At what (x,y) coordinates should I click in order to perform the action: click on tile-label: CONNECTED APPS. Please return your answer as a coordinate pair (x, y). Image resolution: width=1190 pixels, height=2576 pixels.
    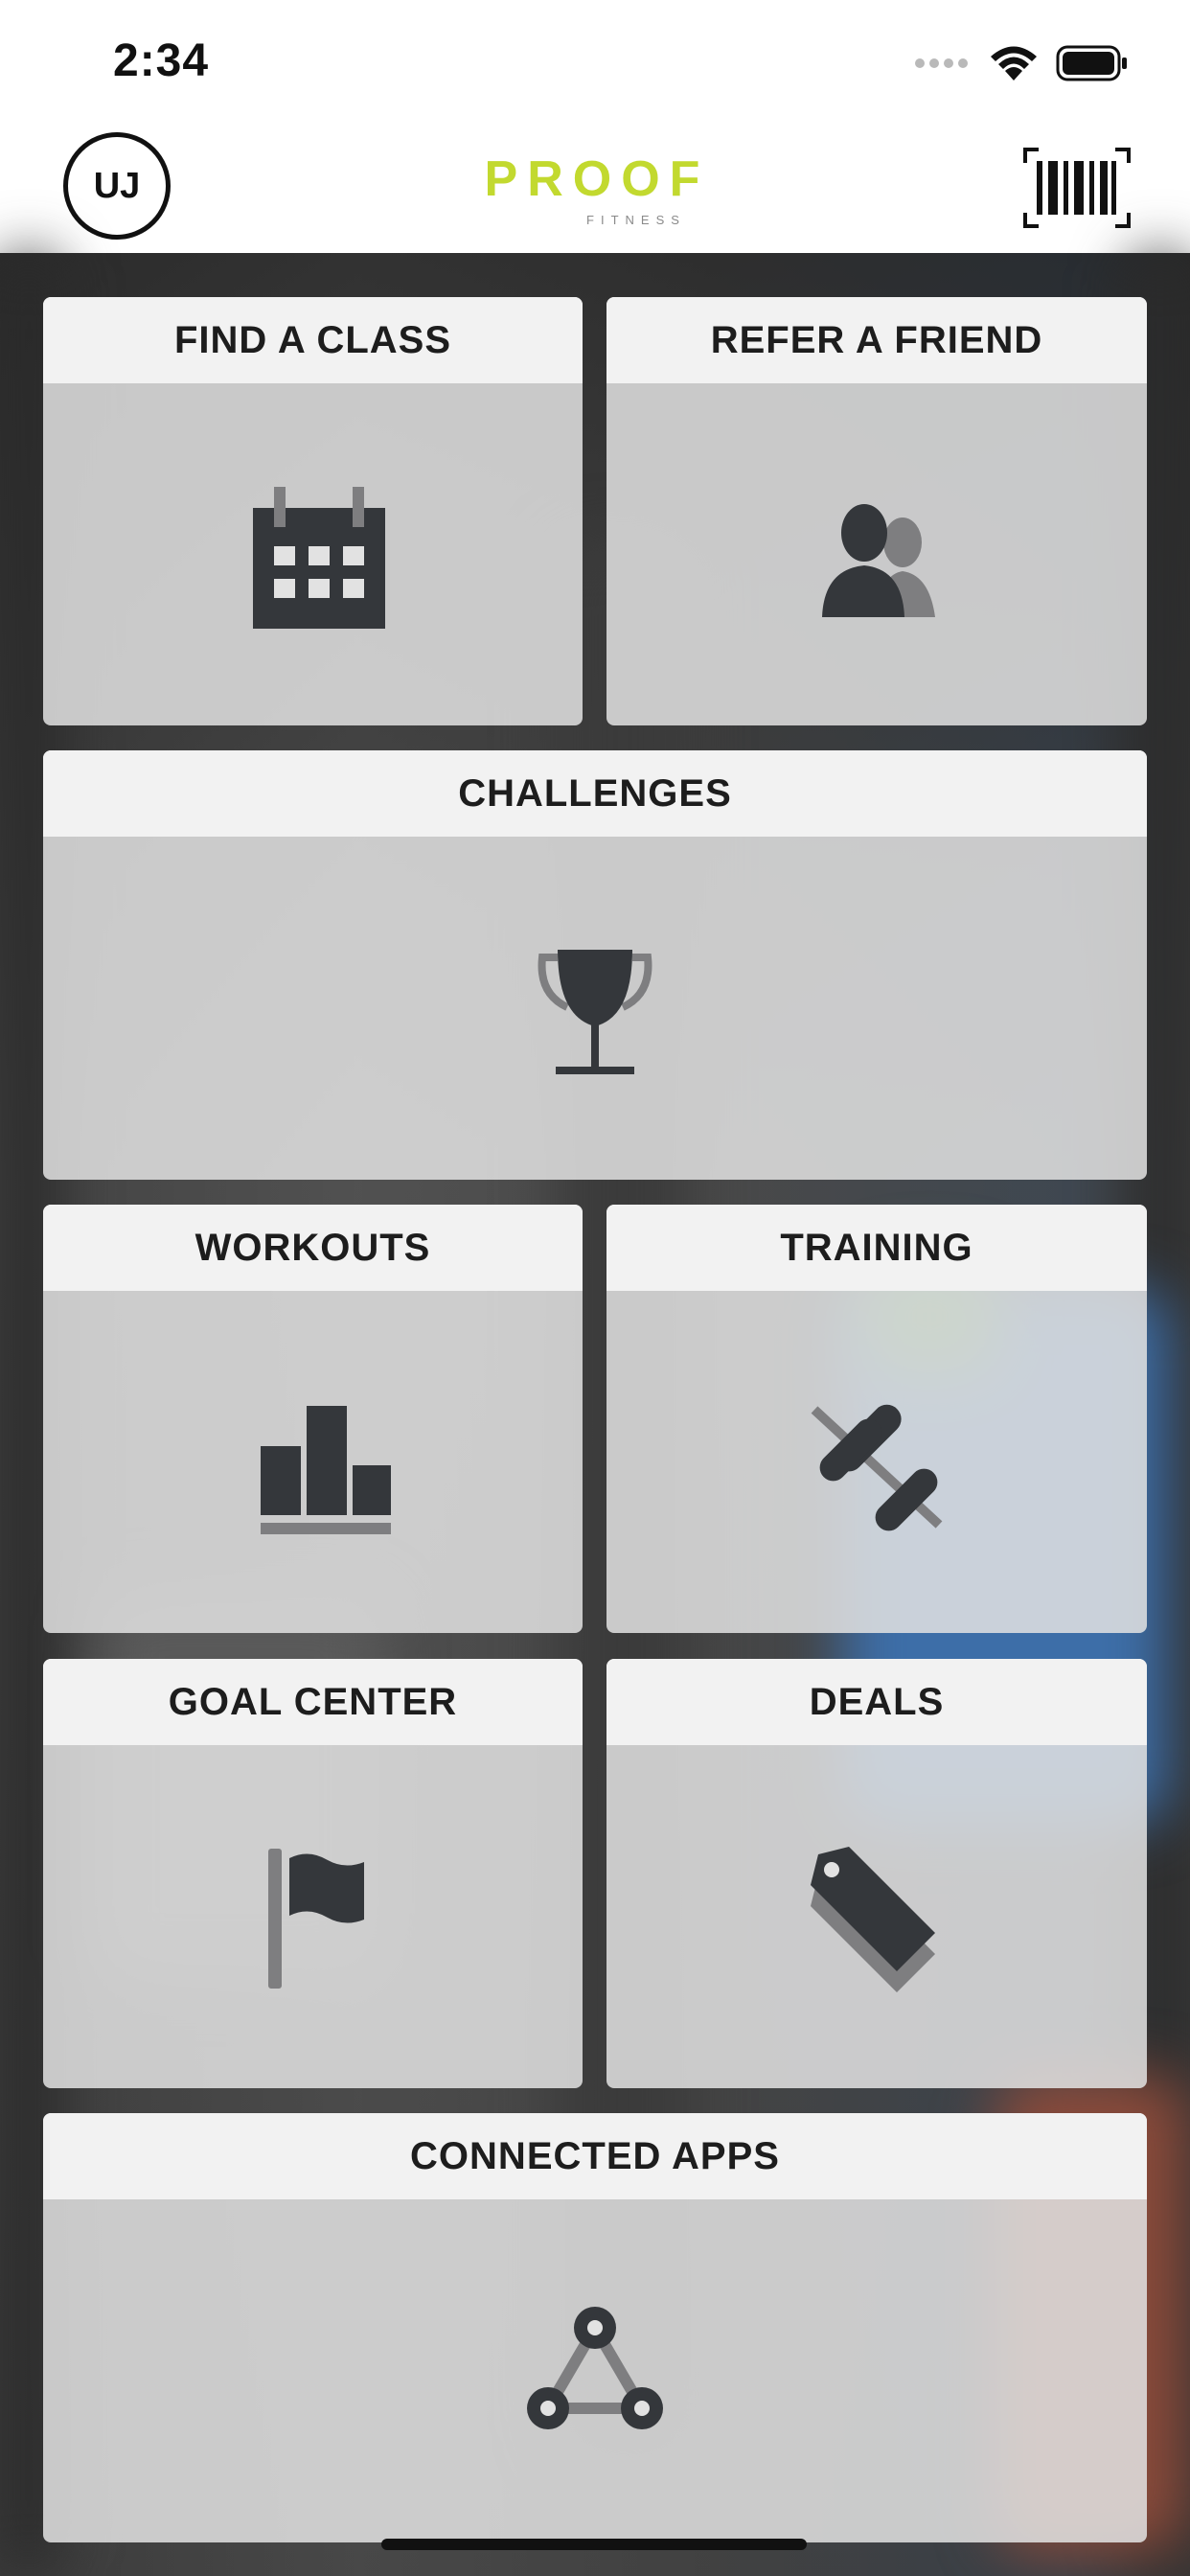
    Looking at the image, I should click on (595, 2156).